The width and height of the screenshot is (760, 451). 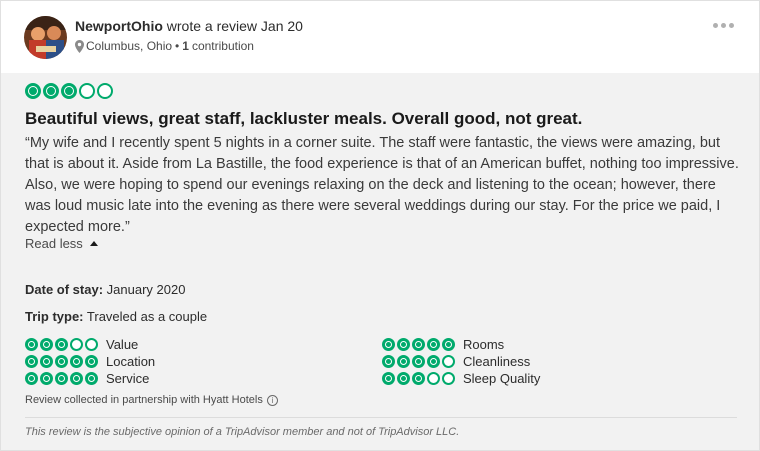 What do you see at coordinates (234, 26) in the screenshot?
I see `review-action: wrote a review Jan 20` at bounding box center [234, 26].